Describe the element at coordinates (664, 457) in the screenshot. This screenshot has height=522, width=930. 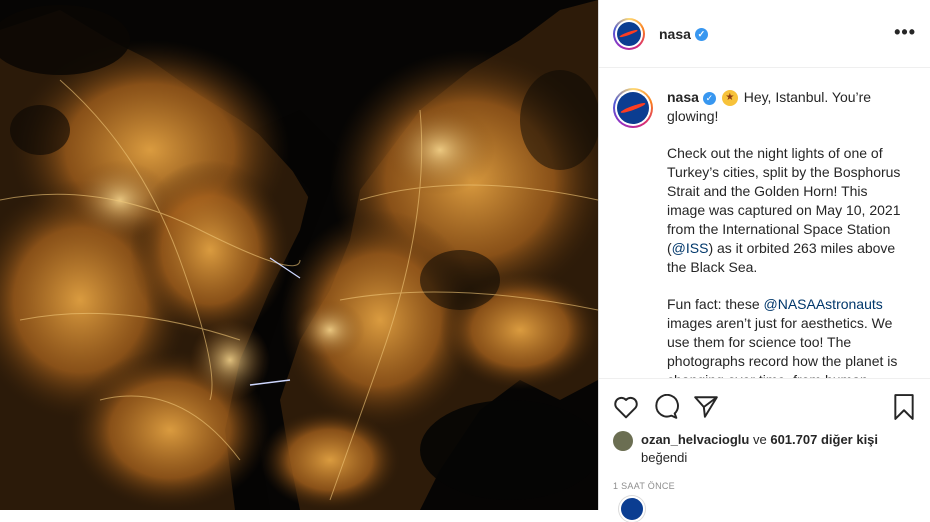
I see `likes-suffix: beğendi` at that location.